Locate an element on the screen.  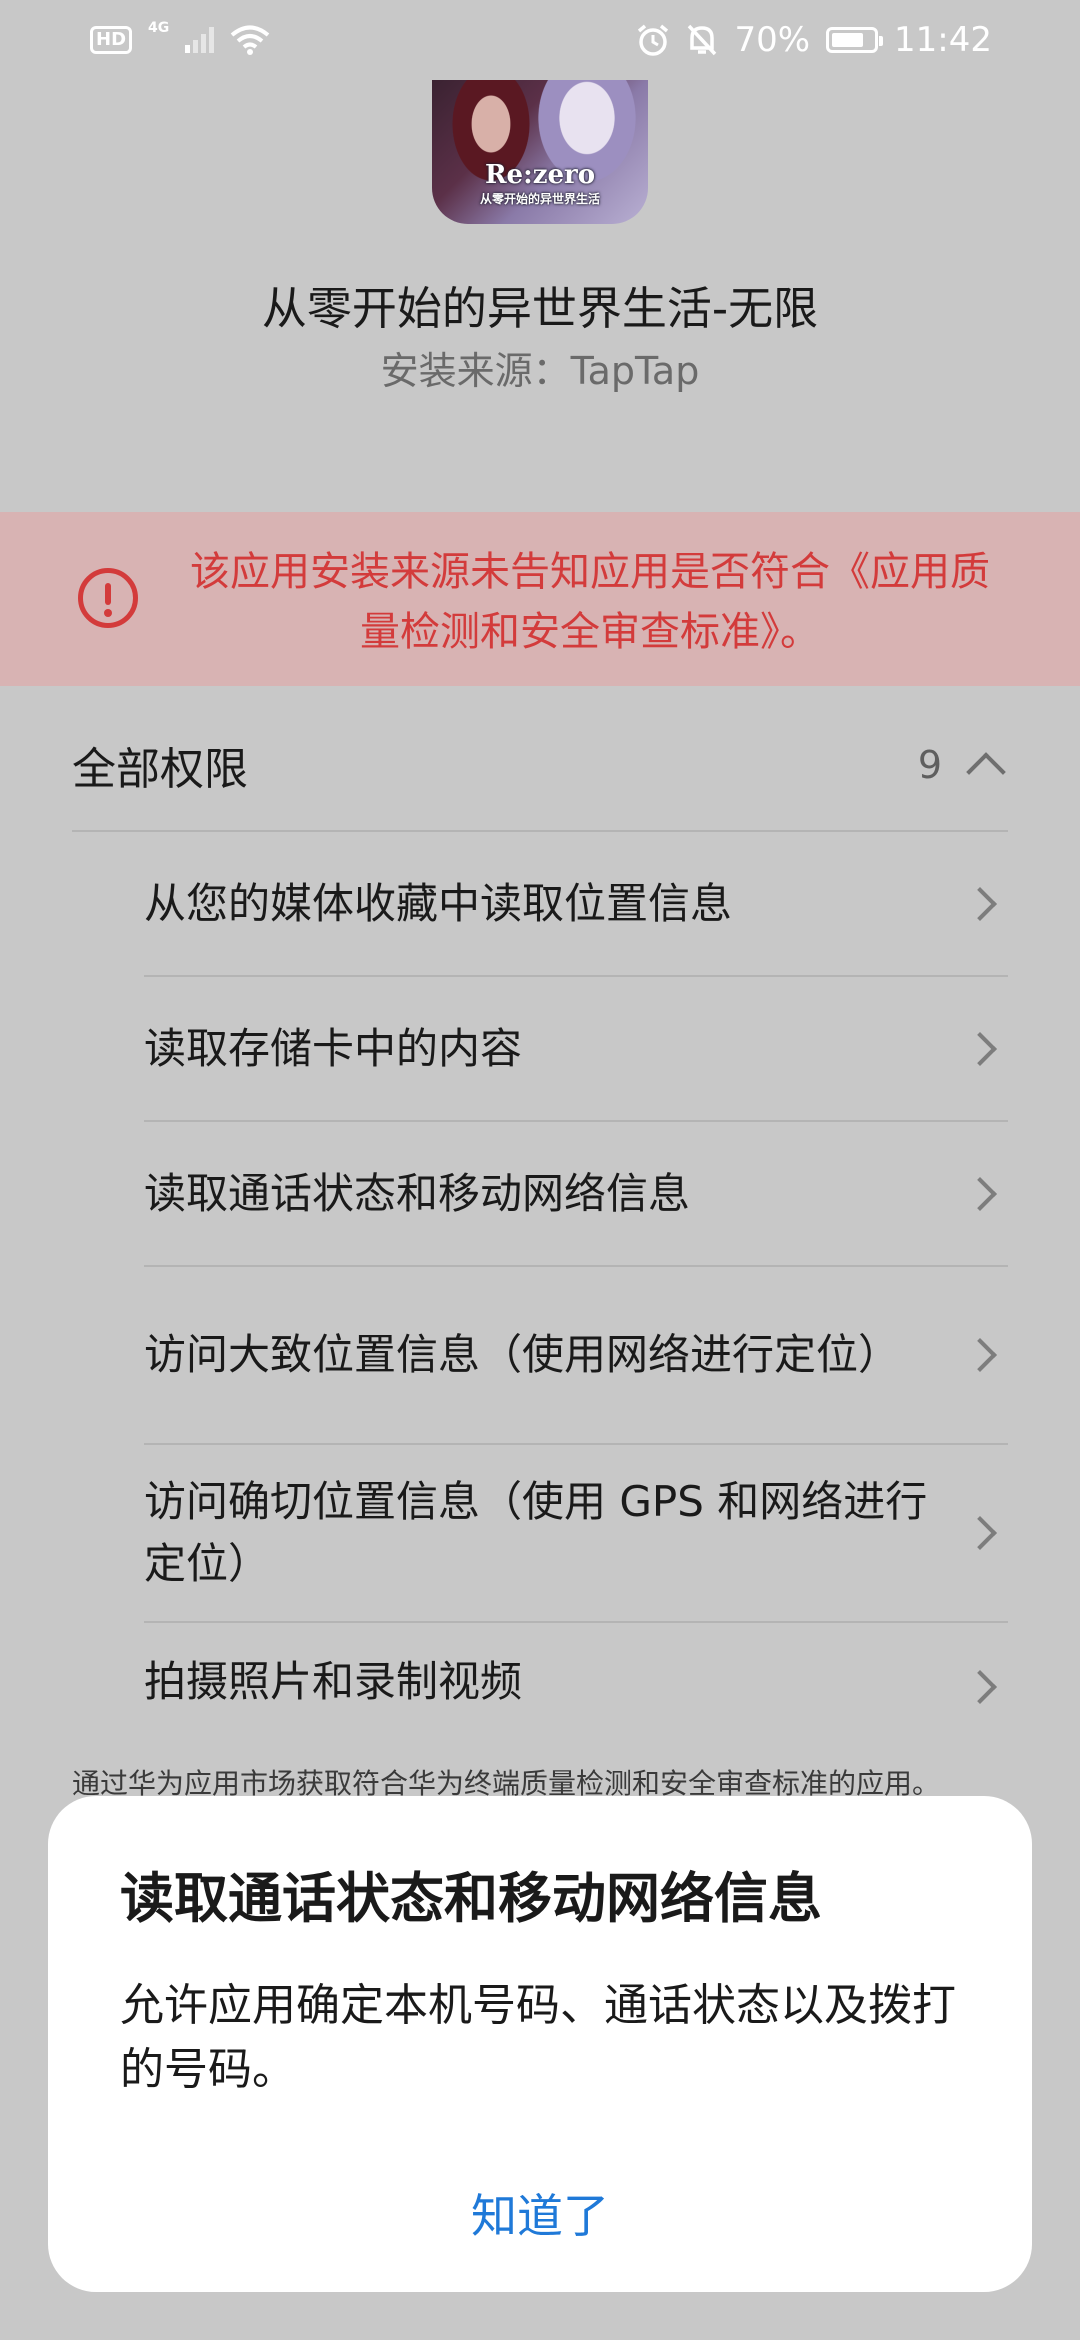
dialog-body: 允许应用确定本机号码、通话状态以及拨打的号码。 is located at coordinates (538, 2037).